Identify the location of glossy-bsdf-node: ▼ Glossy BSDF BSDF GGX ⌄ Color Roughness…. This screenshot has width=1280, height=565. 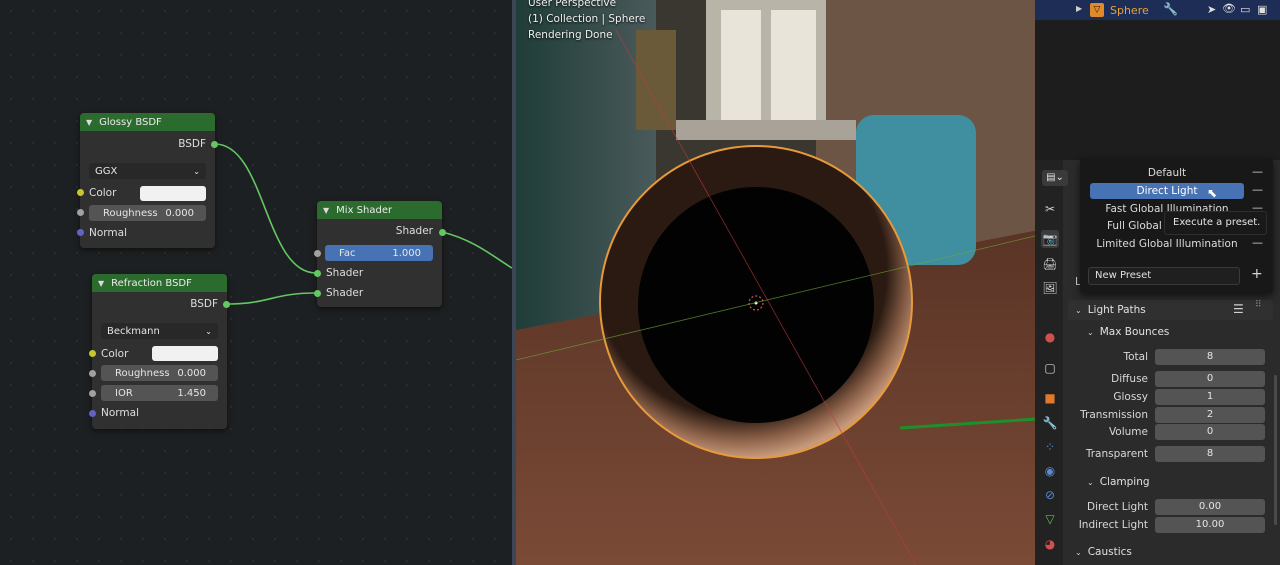
(147, 180).